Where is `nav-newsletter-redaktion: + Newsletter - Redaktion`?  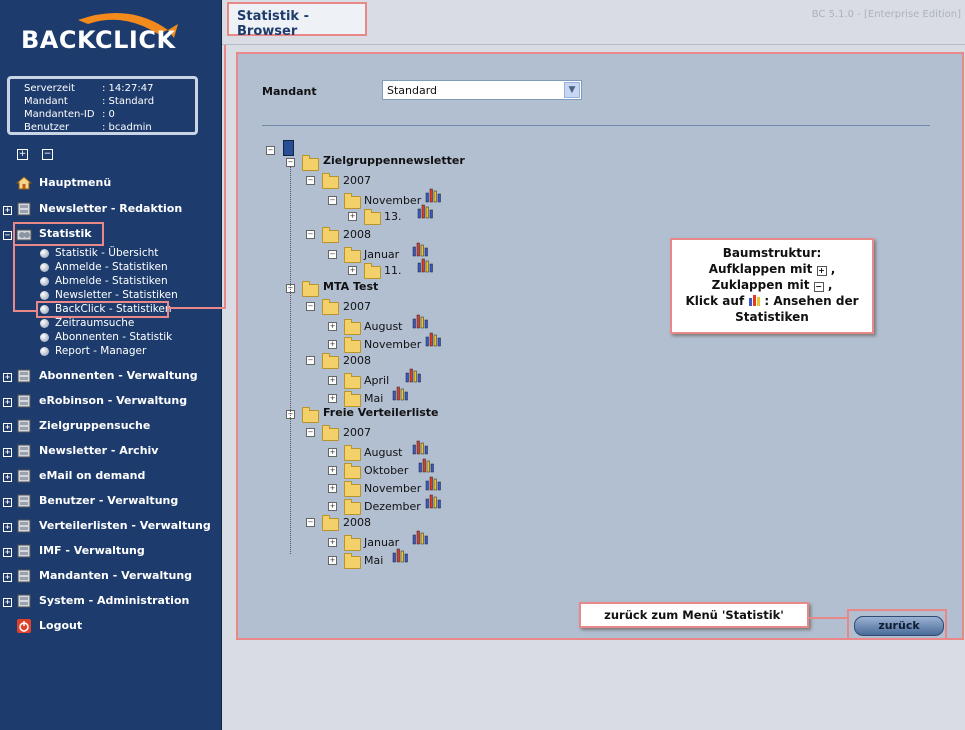
nav-newsletter-redaktion: + Newsletter - Redaktion is located at coordinates (110, 210).